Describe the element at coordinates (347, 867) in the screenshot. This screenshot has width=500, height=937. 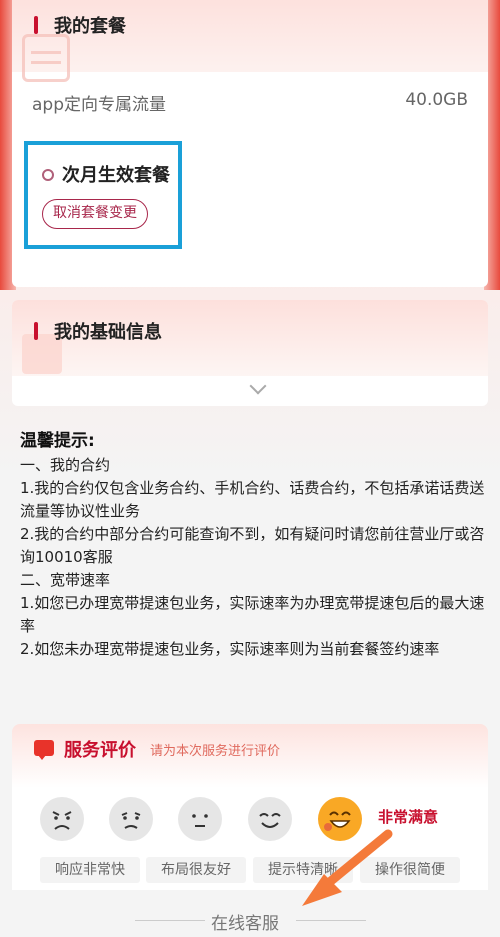
I see `orange-arrow-icon` at that location.